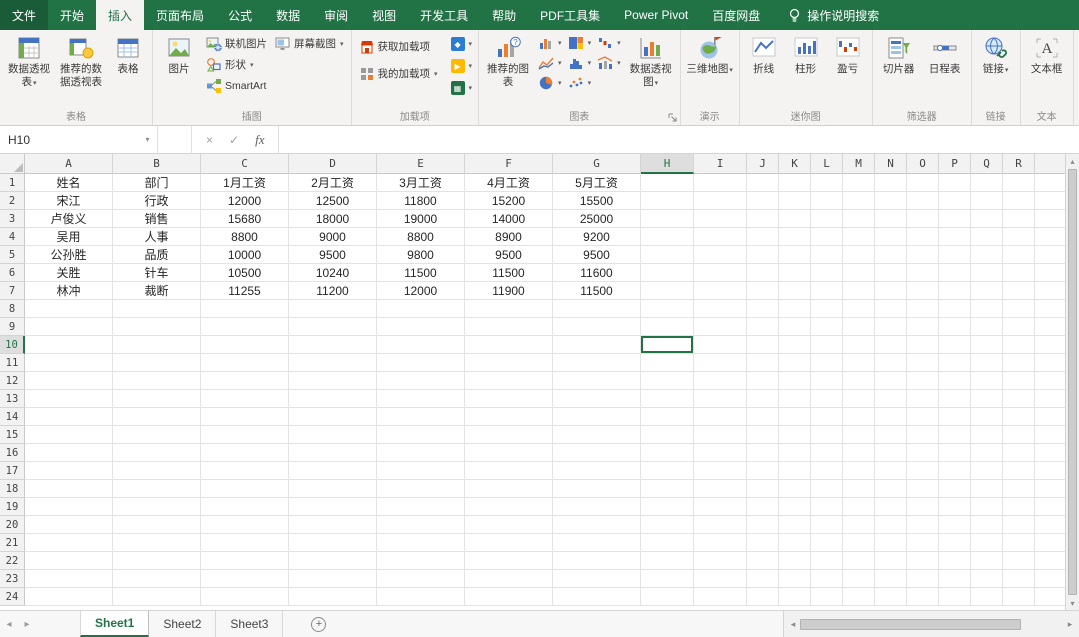 The image size is (1079, 637). I want to click on cell-O6, so click(923, 273).